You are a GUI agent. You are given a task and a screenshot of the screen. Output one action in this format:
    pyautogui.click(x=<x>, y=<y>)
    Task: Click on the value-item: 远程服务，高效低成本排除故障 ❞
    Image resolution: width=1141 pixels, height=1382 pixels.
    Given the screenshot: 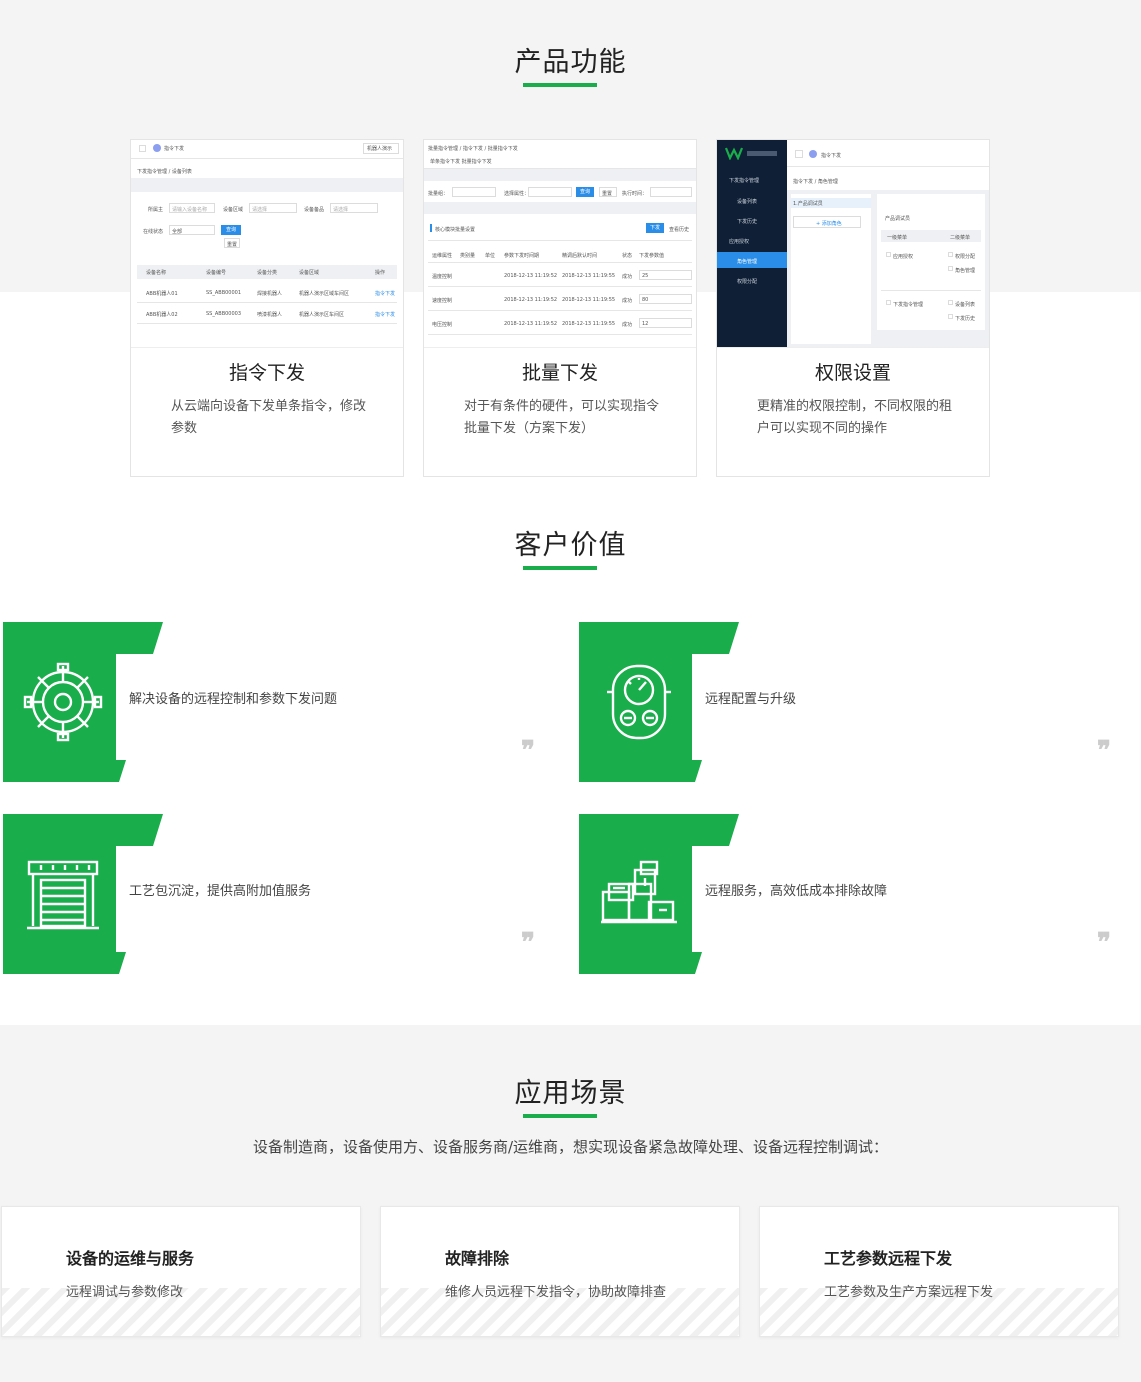 What is the action you would take?
    pyautogui.click(x=859, y=894)
    